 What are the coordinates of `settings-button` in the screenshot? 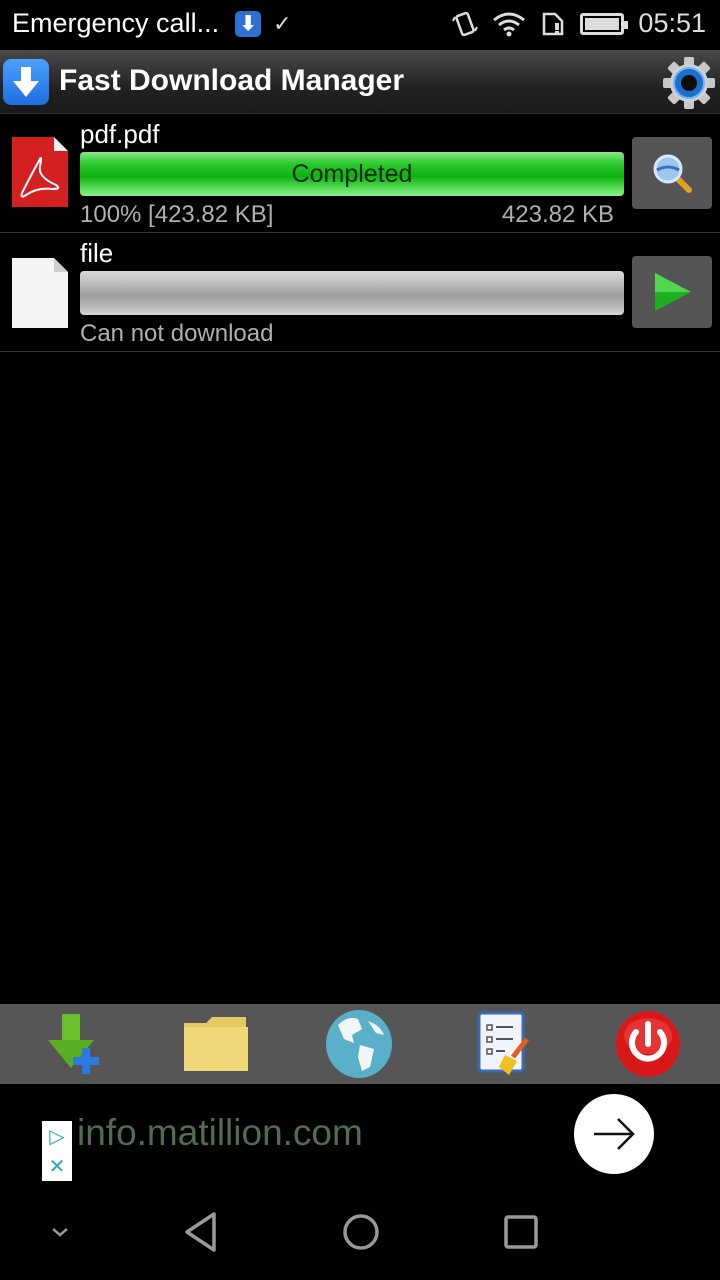 It's located at (689, 83).